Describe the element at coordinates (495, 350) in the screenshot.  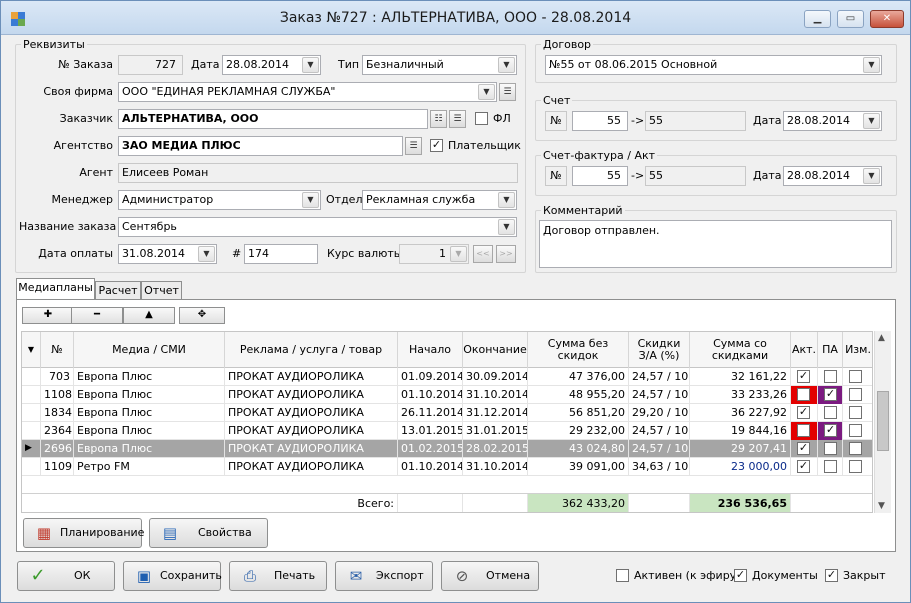
I see `col-end: Окончание` at that location.